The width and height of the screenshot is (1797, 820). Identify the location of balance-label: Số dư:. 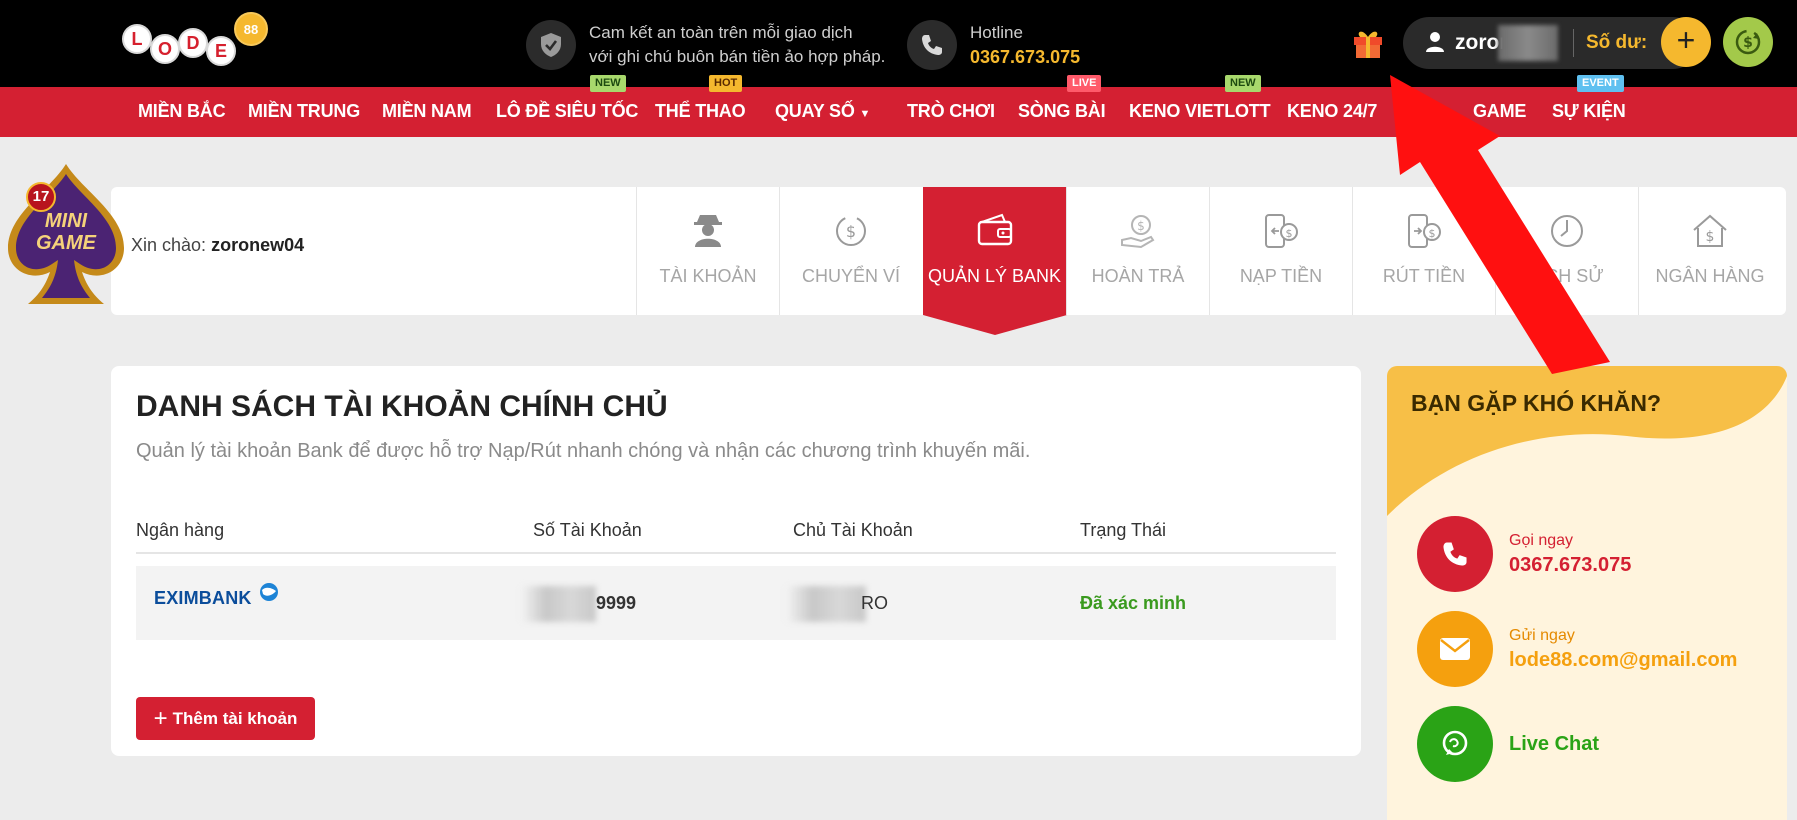
(1617, 42).